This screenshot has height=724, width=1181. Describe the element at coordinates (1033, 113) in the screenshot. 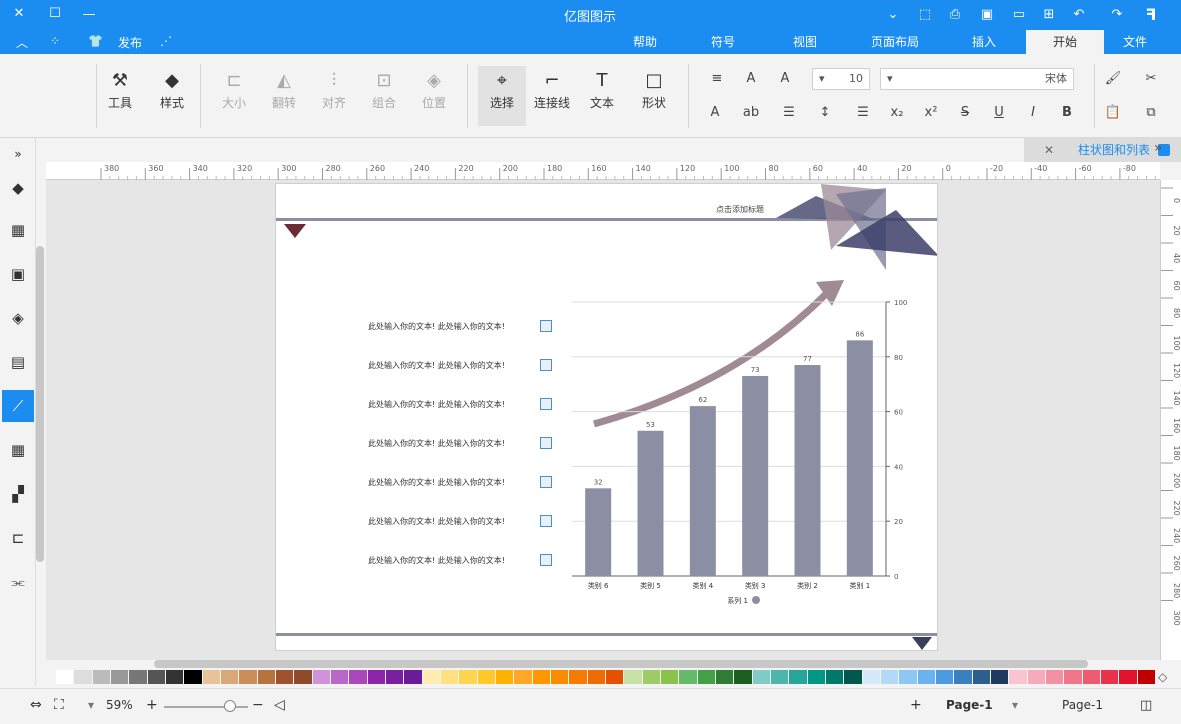

I see `italic-icon: I` at that location.